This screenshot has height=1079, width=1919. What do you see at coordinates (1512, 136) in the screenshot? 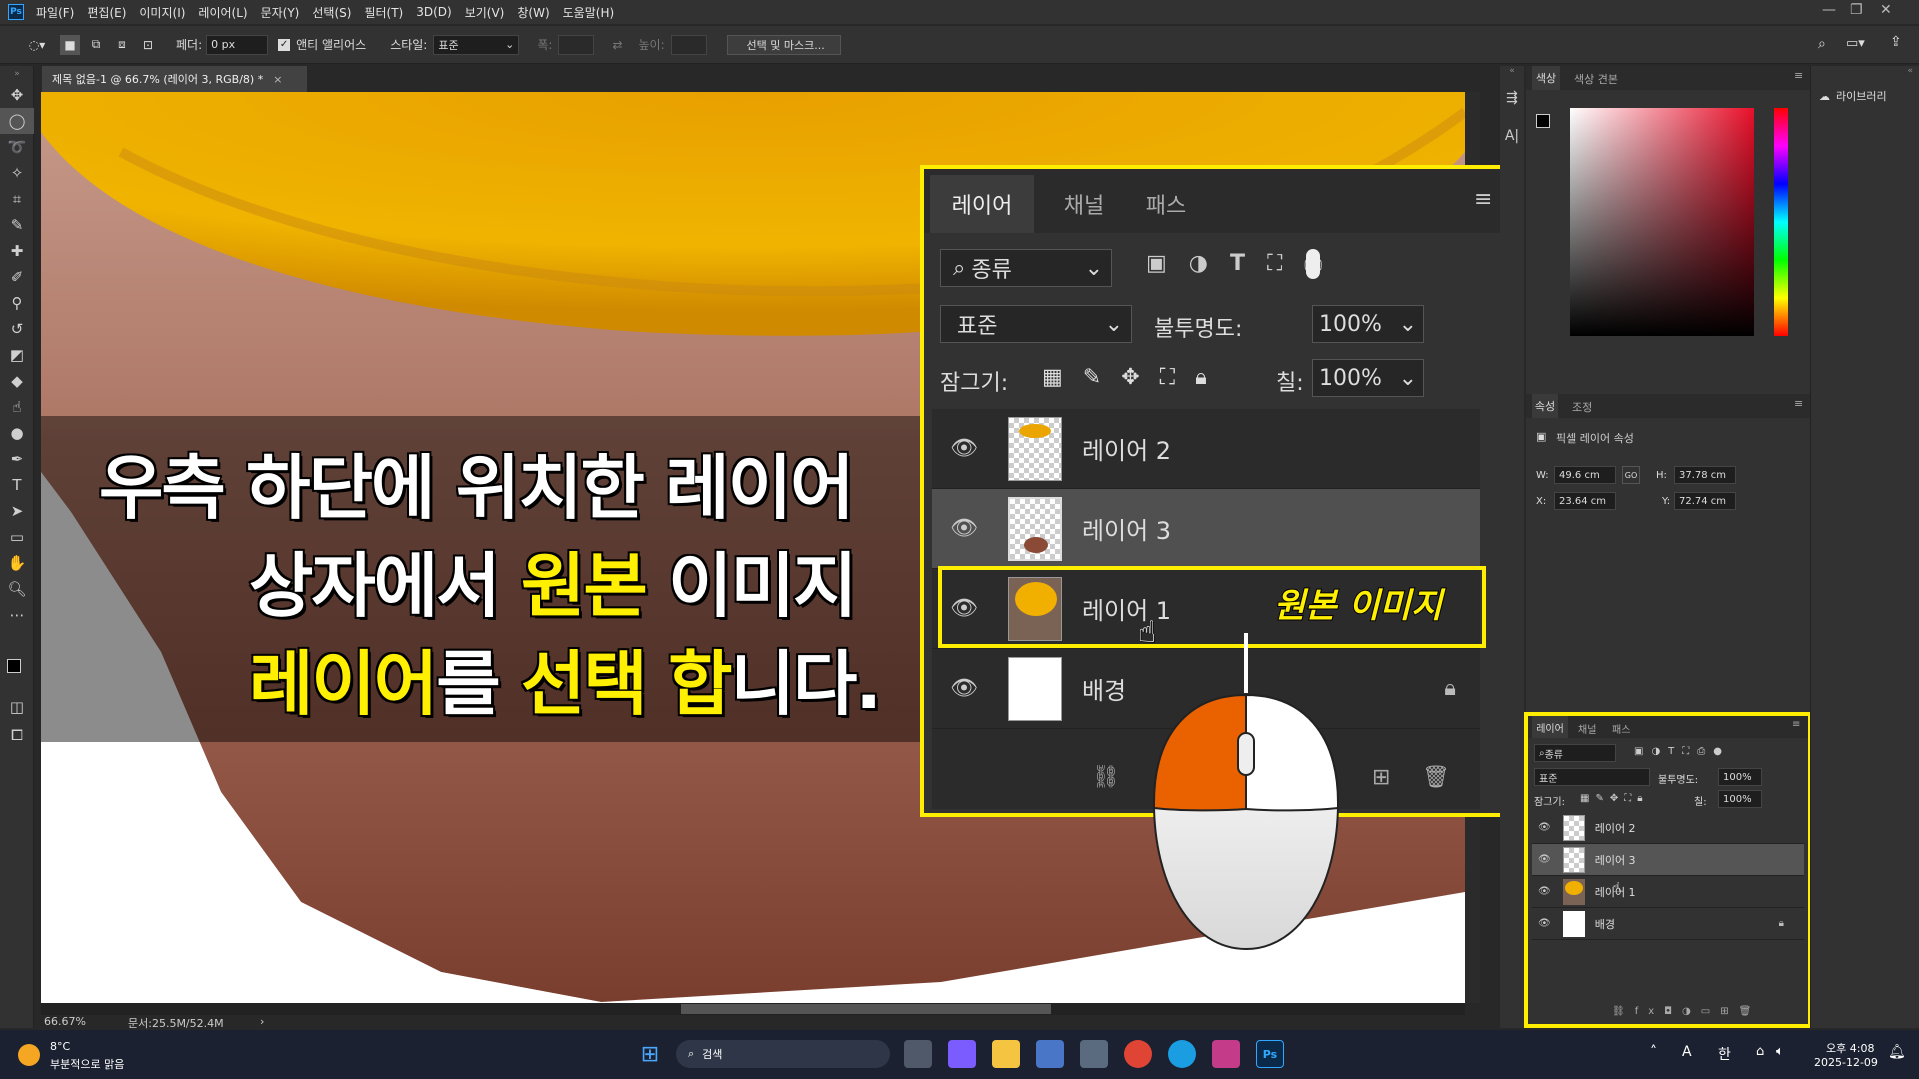
I see `character-icon: A|` at bounding box center [1512, 136].